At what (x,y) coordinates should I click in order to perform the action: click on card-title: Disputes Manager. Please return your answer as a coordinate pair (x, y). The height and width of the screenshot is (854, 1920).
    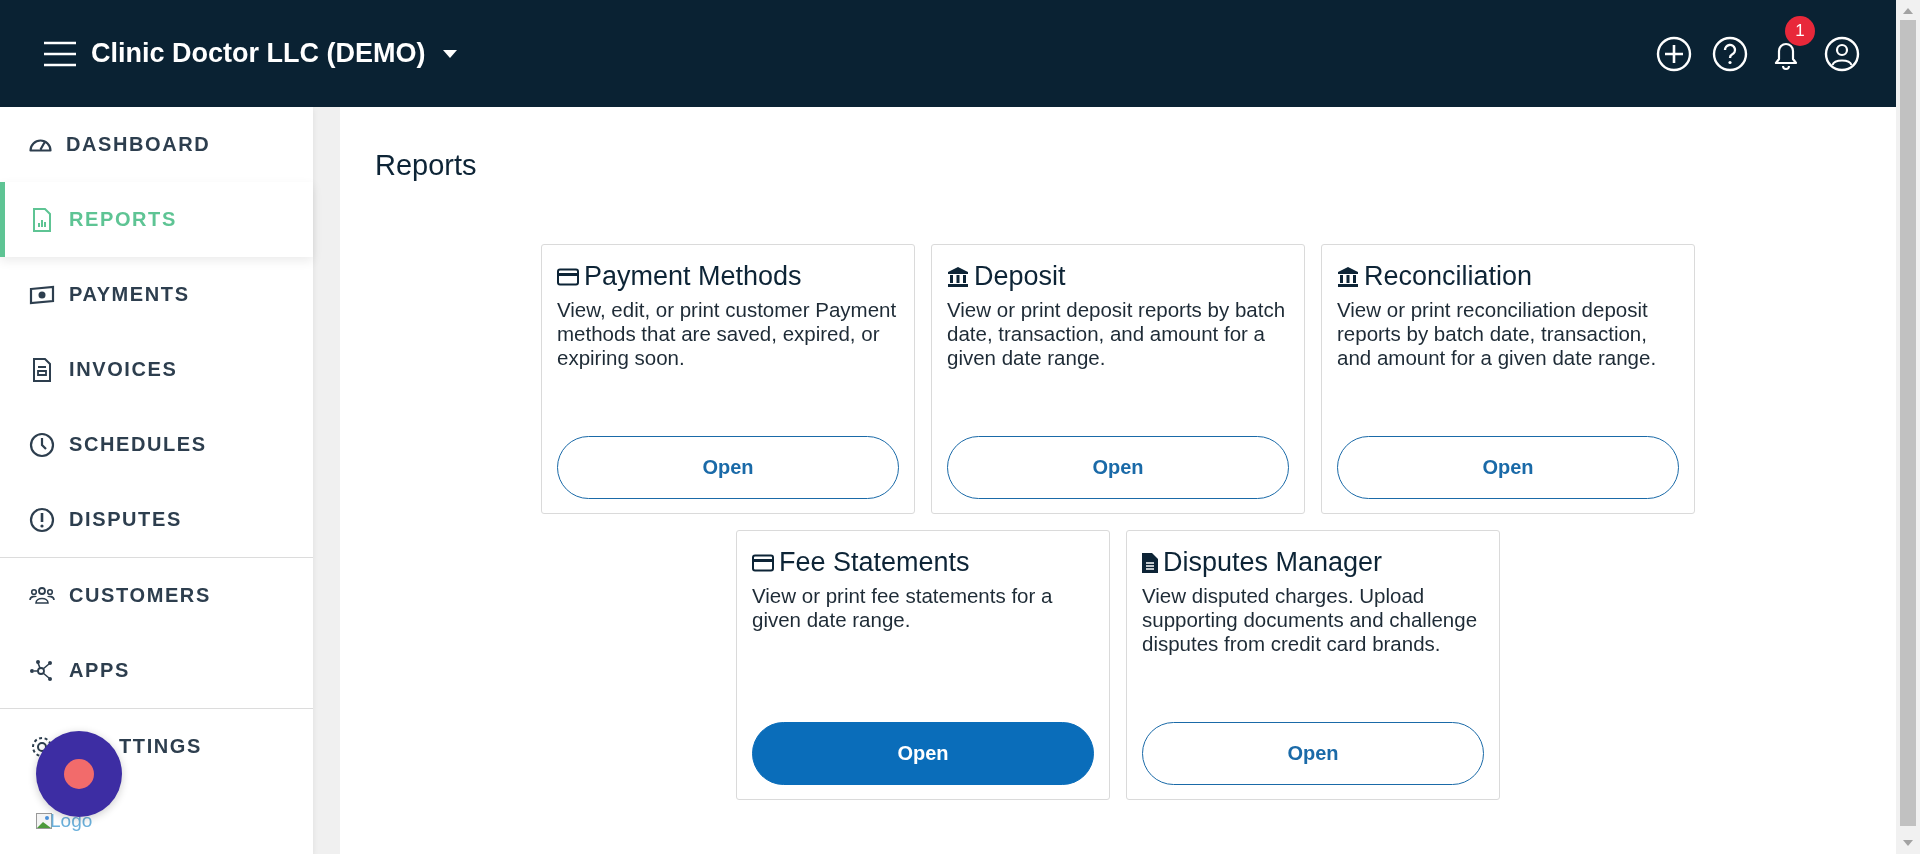
    Looking at the image, I should click on (1273, 562).